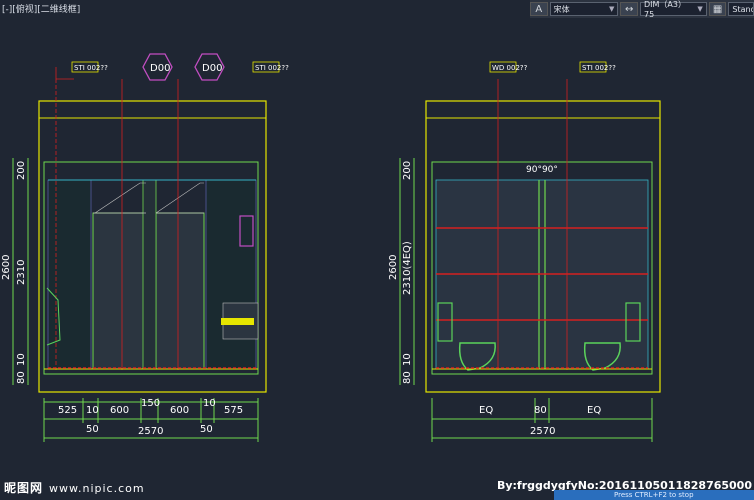 This screenshot has height=500, width=754. Describe the element at coordinates (665, 9) in the screenshot. I see `dim-style-value: DIM（A3）75` at that location.